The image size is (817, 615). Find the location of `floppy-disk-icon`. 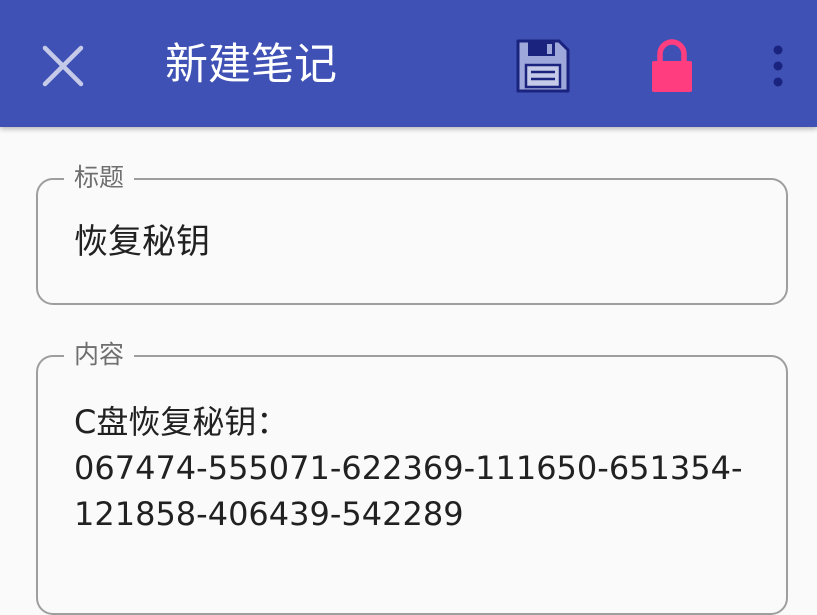

floppy-disk-icon is located at coordinates (543, 66).